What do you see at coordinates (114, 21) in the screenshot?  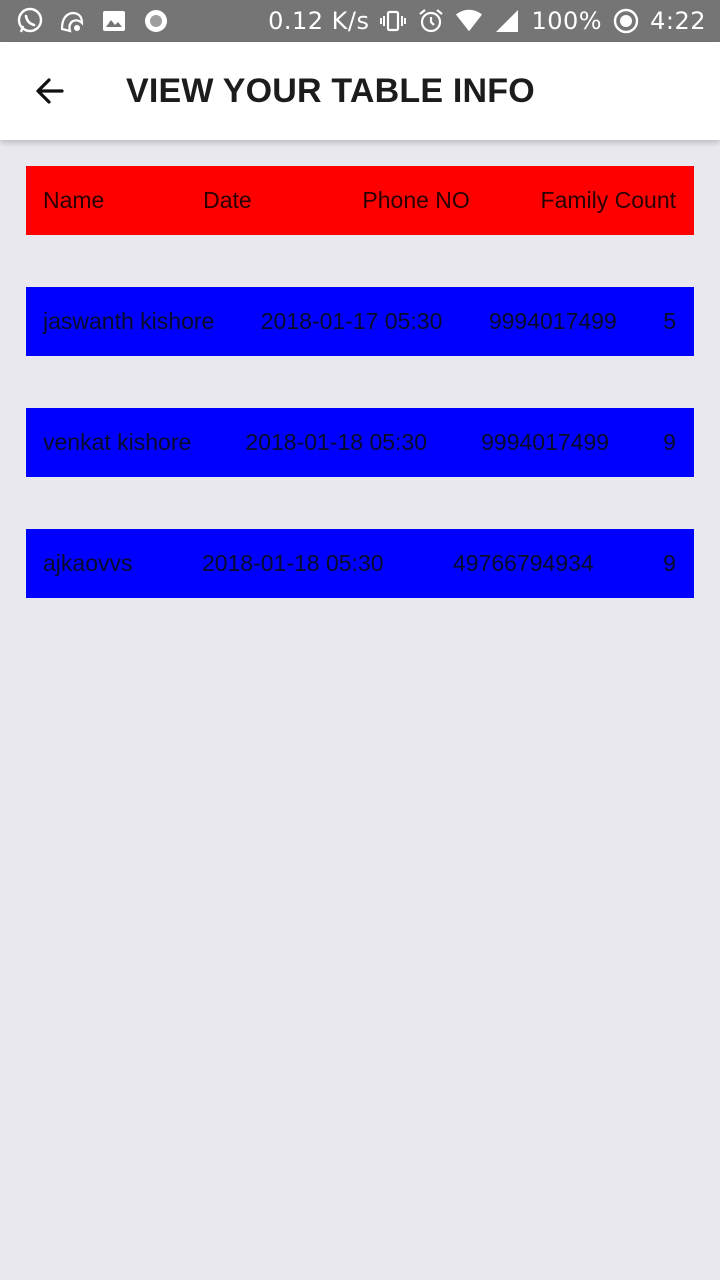 I see `image-icon` at bounding box center [114, 21].